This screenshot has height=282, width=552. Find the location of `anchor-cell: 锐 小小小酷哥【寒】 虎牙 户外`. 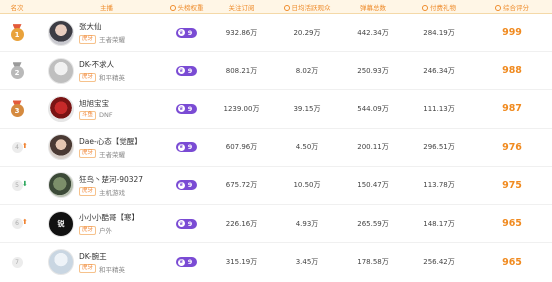

anchor-cell: 锐 小小小酷哥【寒】 虎牙 户外 is located at coordinates (99, 223).